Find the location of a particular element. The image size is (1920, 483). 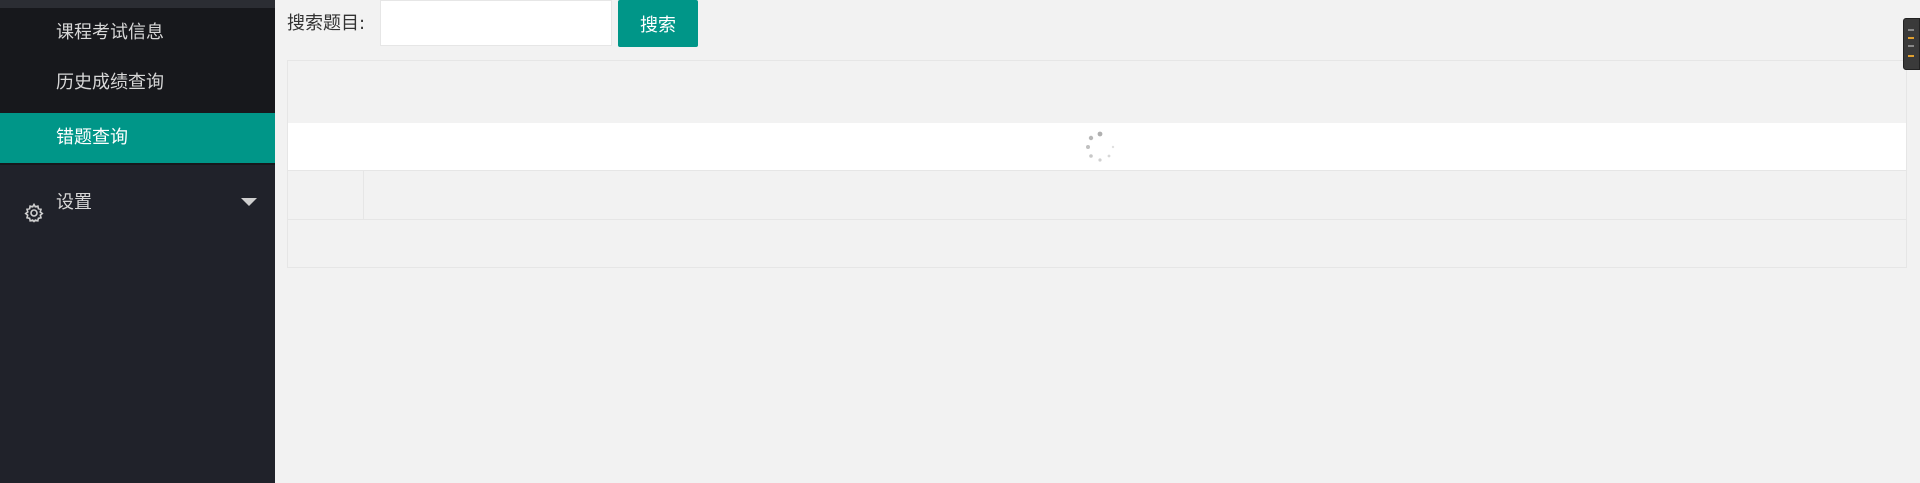

sidebar-item-history-score: 历史成绩查询 is located at coordinates (137, 83).